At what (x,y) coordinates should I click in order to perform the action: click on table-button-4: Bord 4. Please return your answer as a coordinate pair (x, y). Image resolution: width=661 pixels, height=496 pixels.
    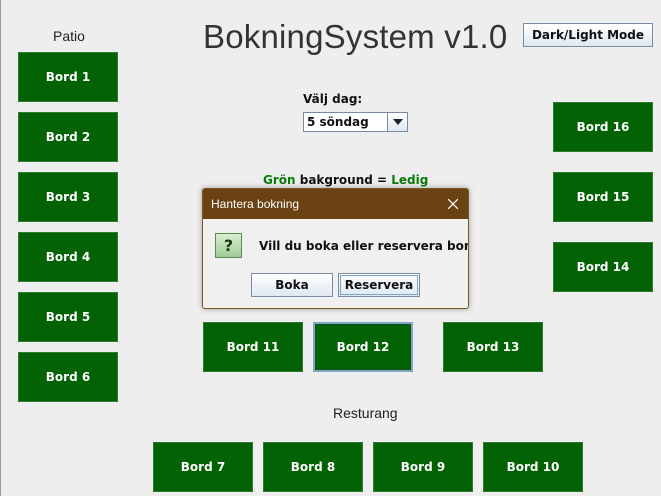
    Looking at the image, I should click on (68, 257).